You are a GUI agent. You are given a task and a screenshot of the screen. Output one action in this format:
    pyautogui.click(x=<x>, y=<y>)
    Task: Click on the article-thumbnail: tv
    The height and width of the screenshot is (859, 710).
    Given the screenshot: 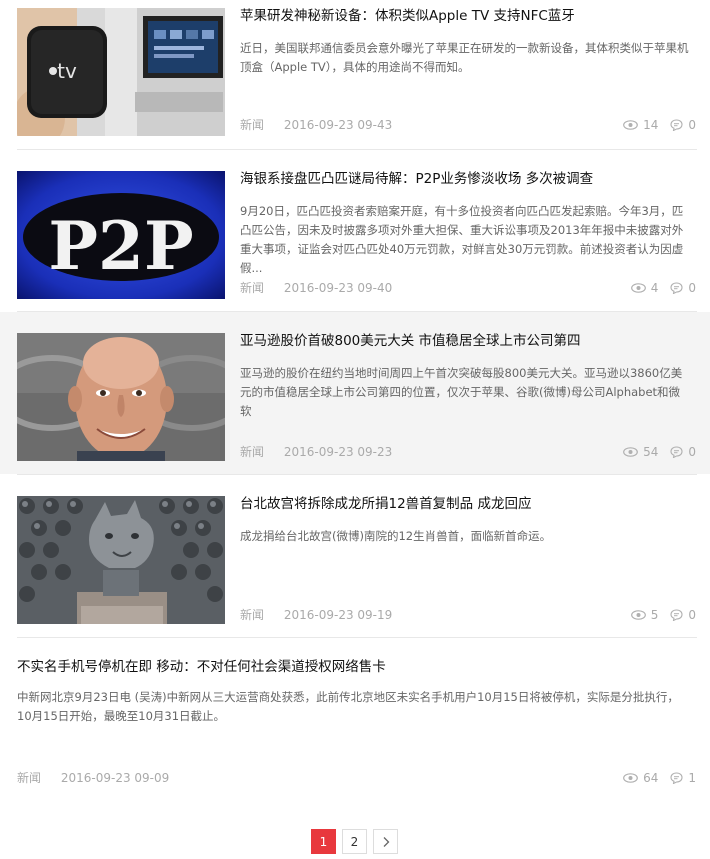 What is the action you would take?
    pyautogui.click(x=121, y=72)
    